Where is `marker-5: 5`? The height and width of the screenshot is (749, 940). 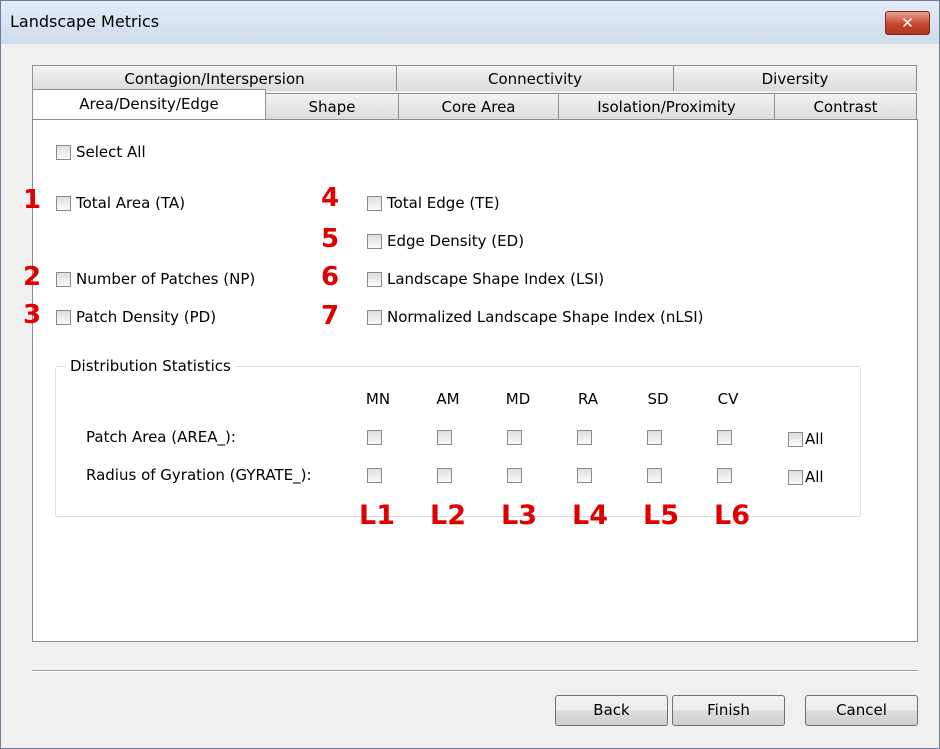
marker-5: 5 is located at coordinates (330, 239).